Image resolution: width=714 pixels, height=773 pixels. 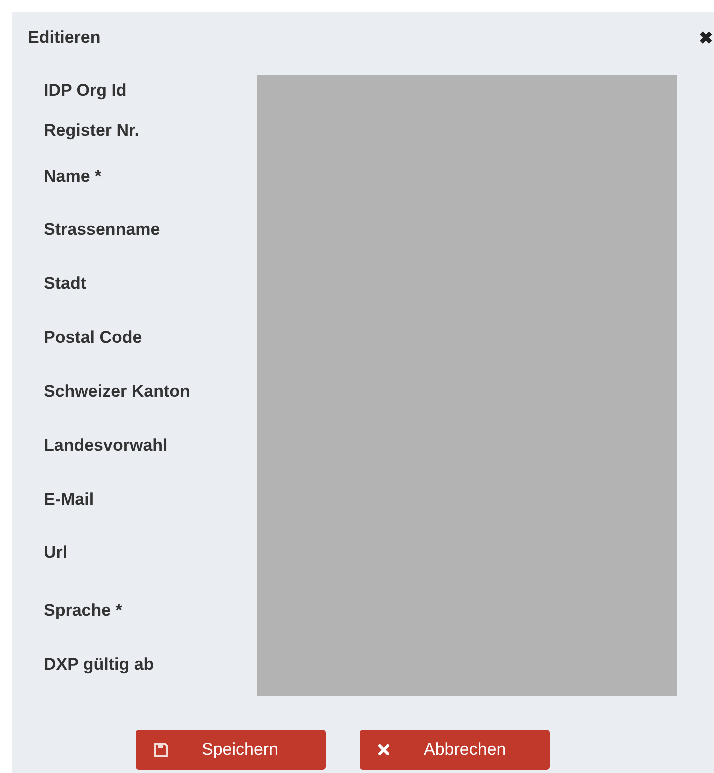 I want to click on save-button: Speichern, so click(x=231, y=750).